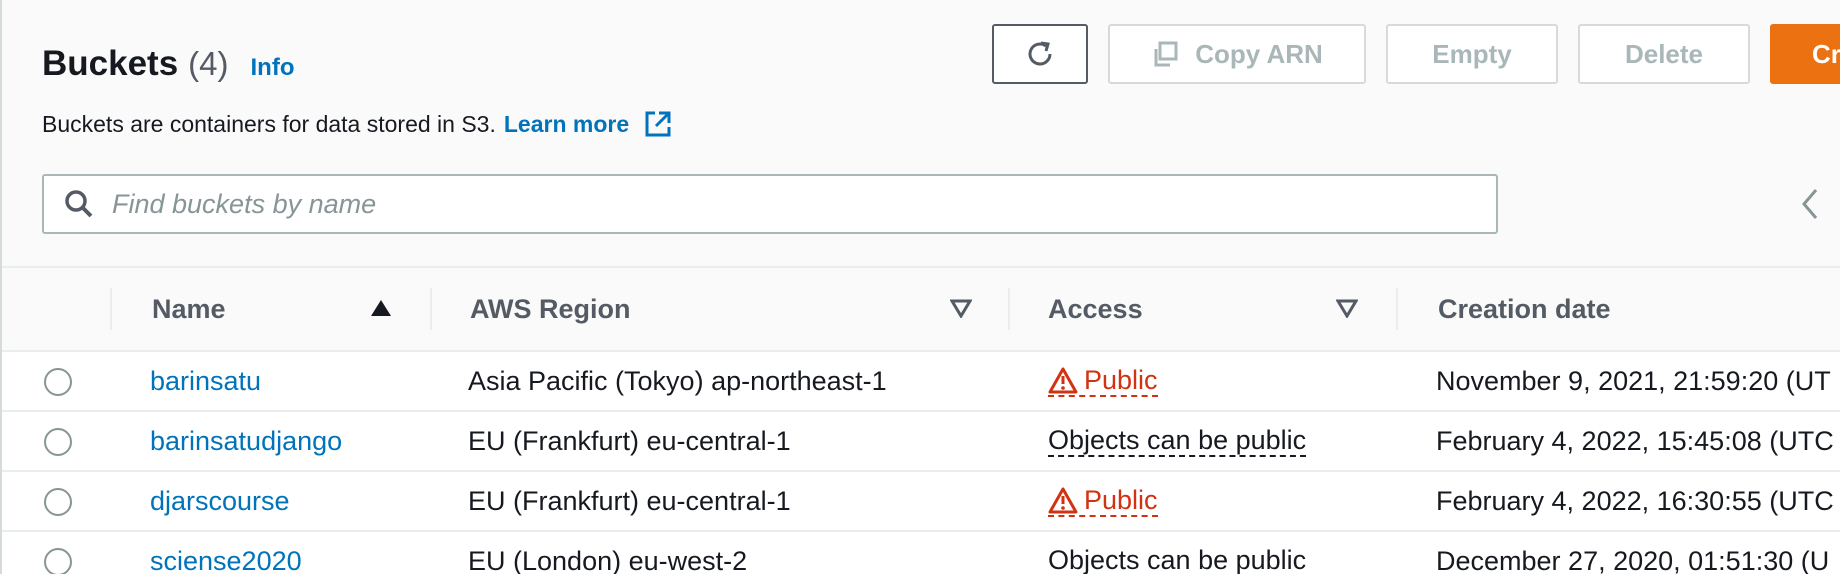 Image resolution: width=1840 pixels, height=574 pixels. What do you see at coordinates (1635, 440) in the screenshot?
I see `bucket-creation-date: February 4, 2022, 15:45:08 (UTC` at bounding box center [1635, 440].